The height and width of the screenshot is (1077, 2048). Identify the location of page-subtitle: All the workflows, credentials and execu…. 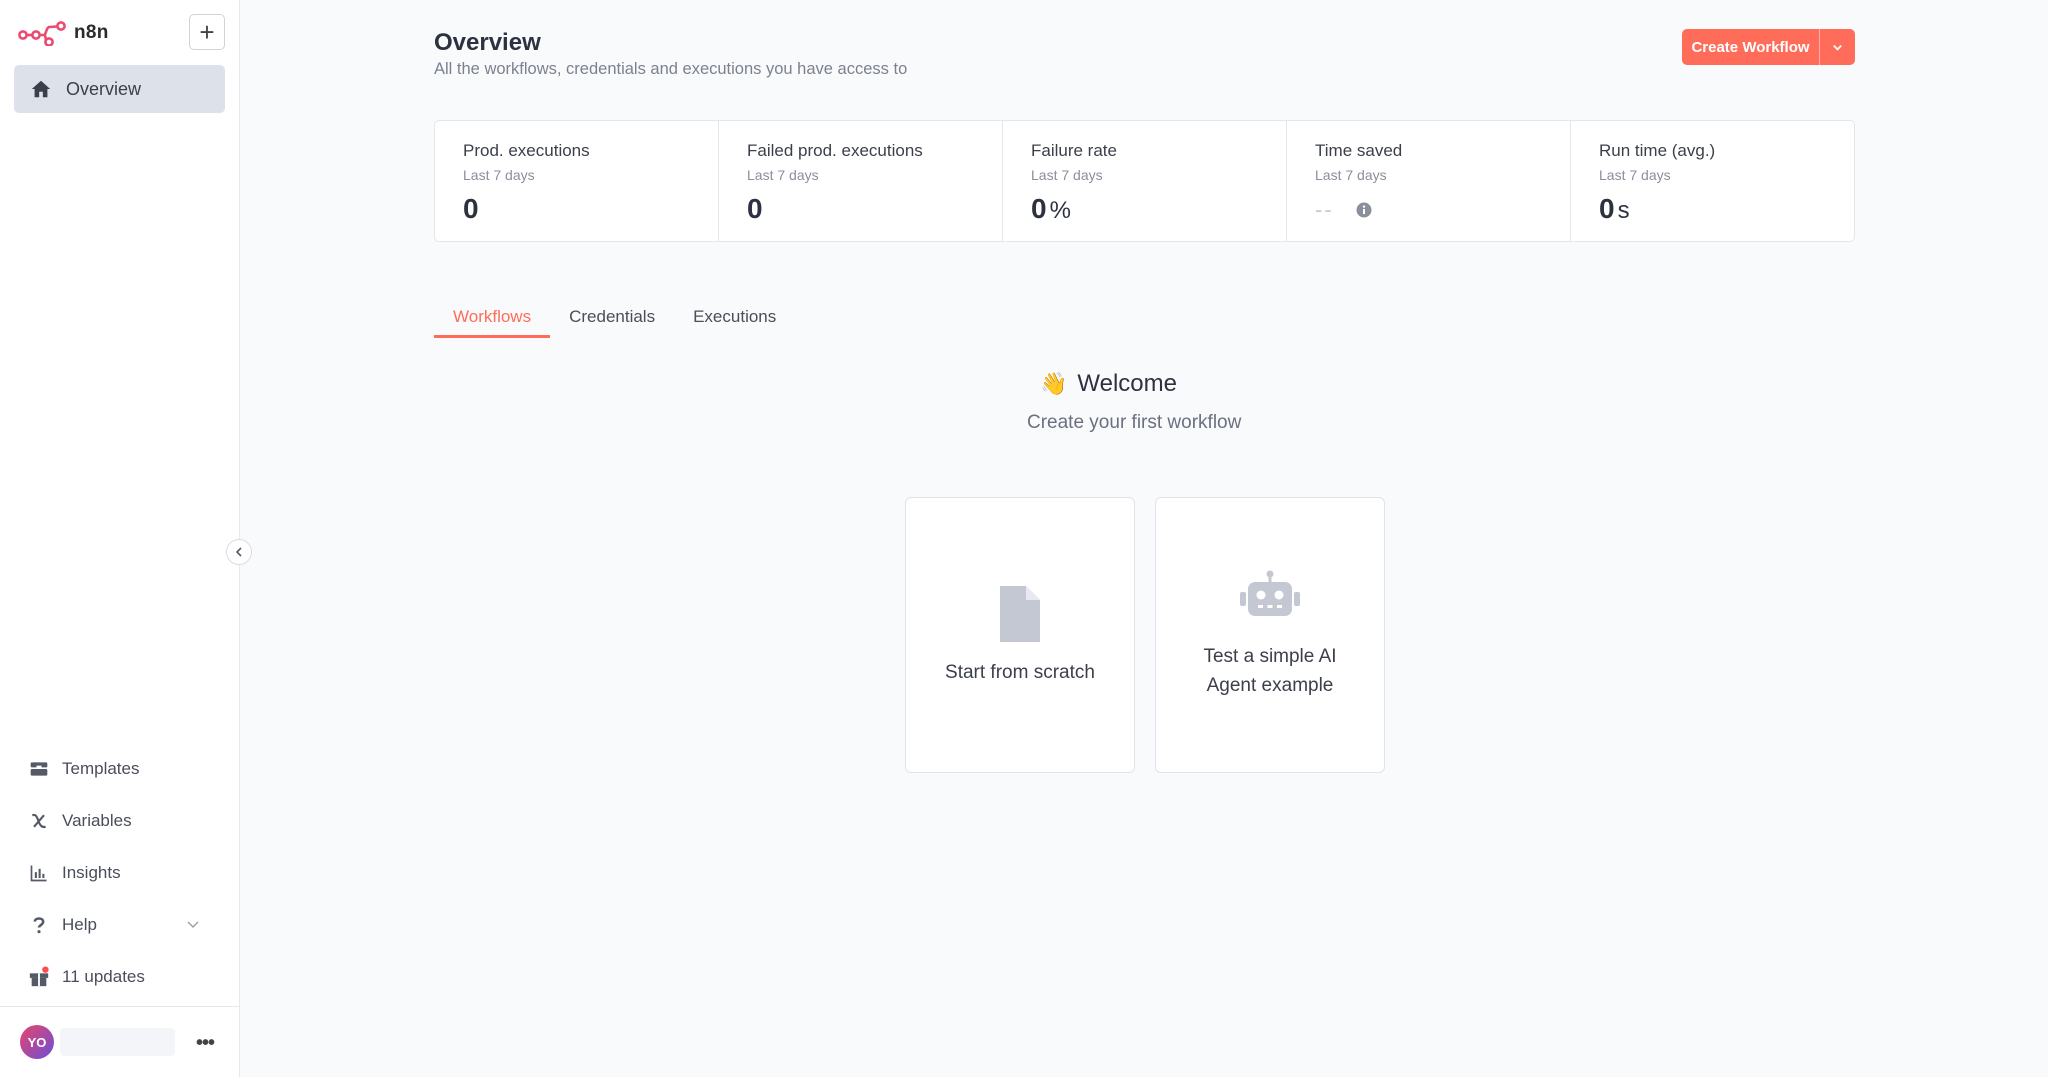
(671, 69).